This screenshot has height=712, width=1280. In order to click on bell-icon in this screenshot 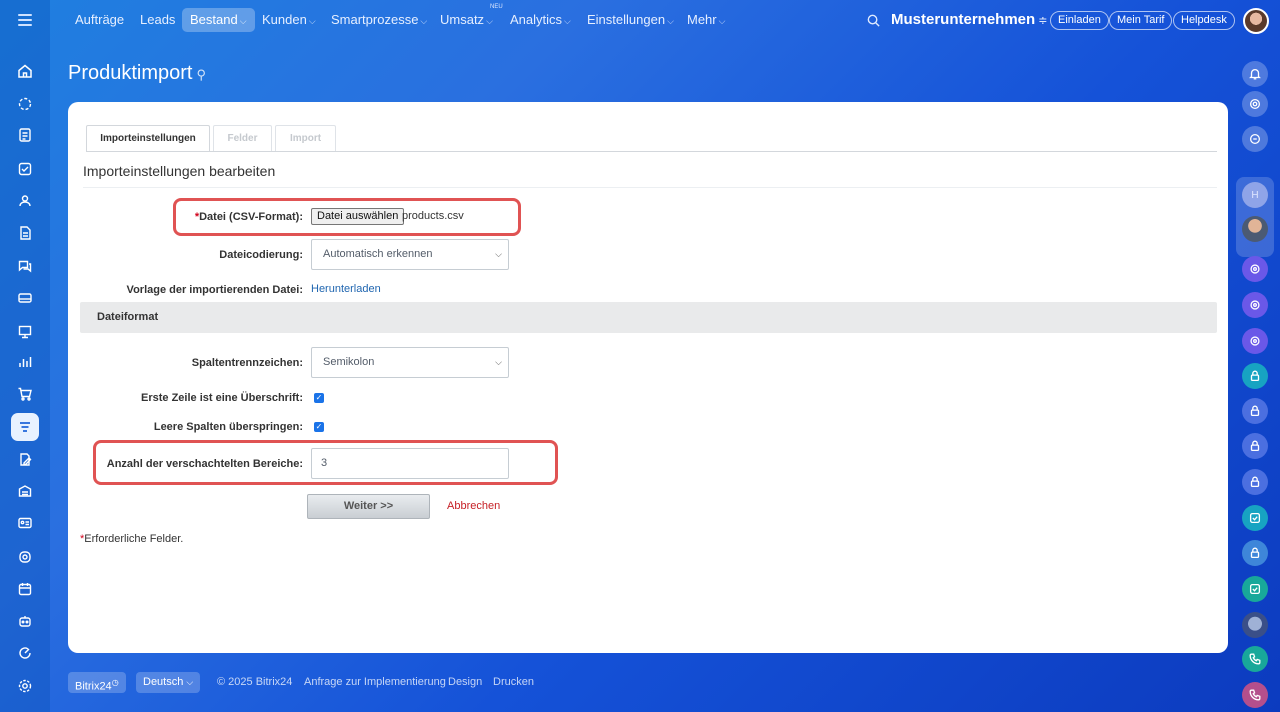, I will do `click(1255, 74)`.